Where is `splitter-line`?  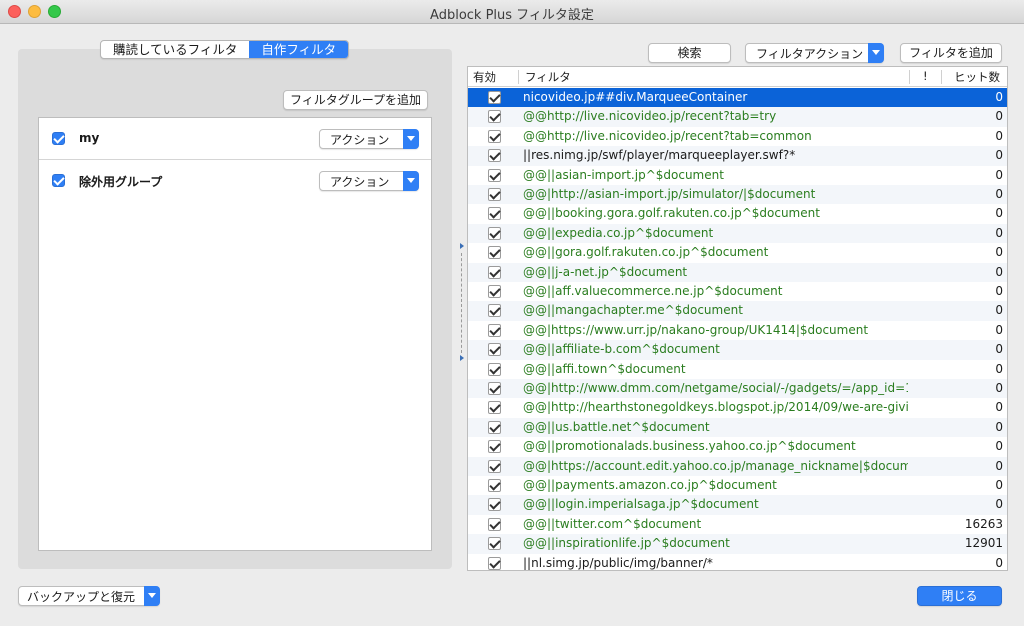
splitter-line is located at coordinates (461, 303).